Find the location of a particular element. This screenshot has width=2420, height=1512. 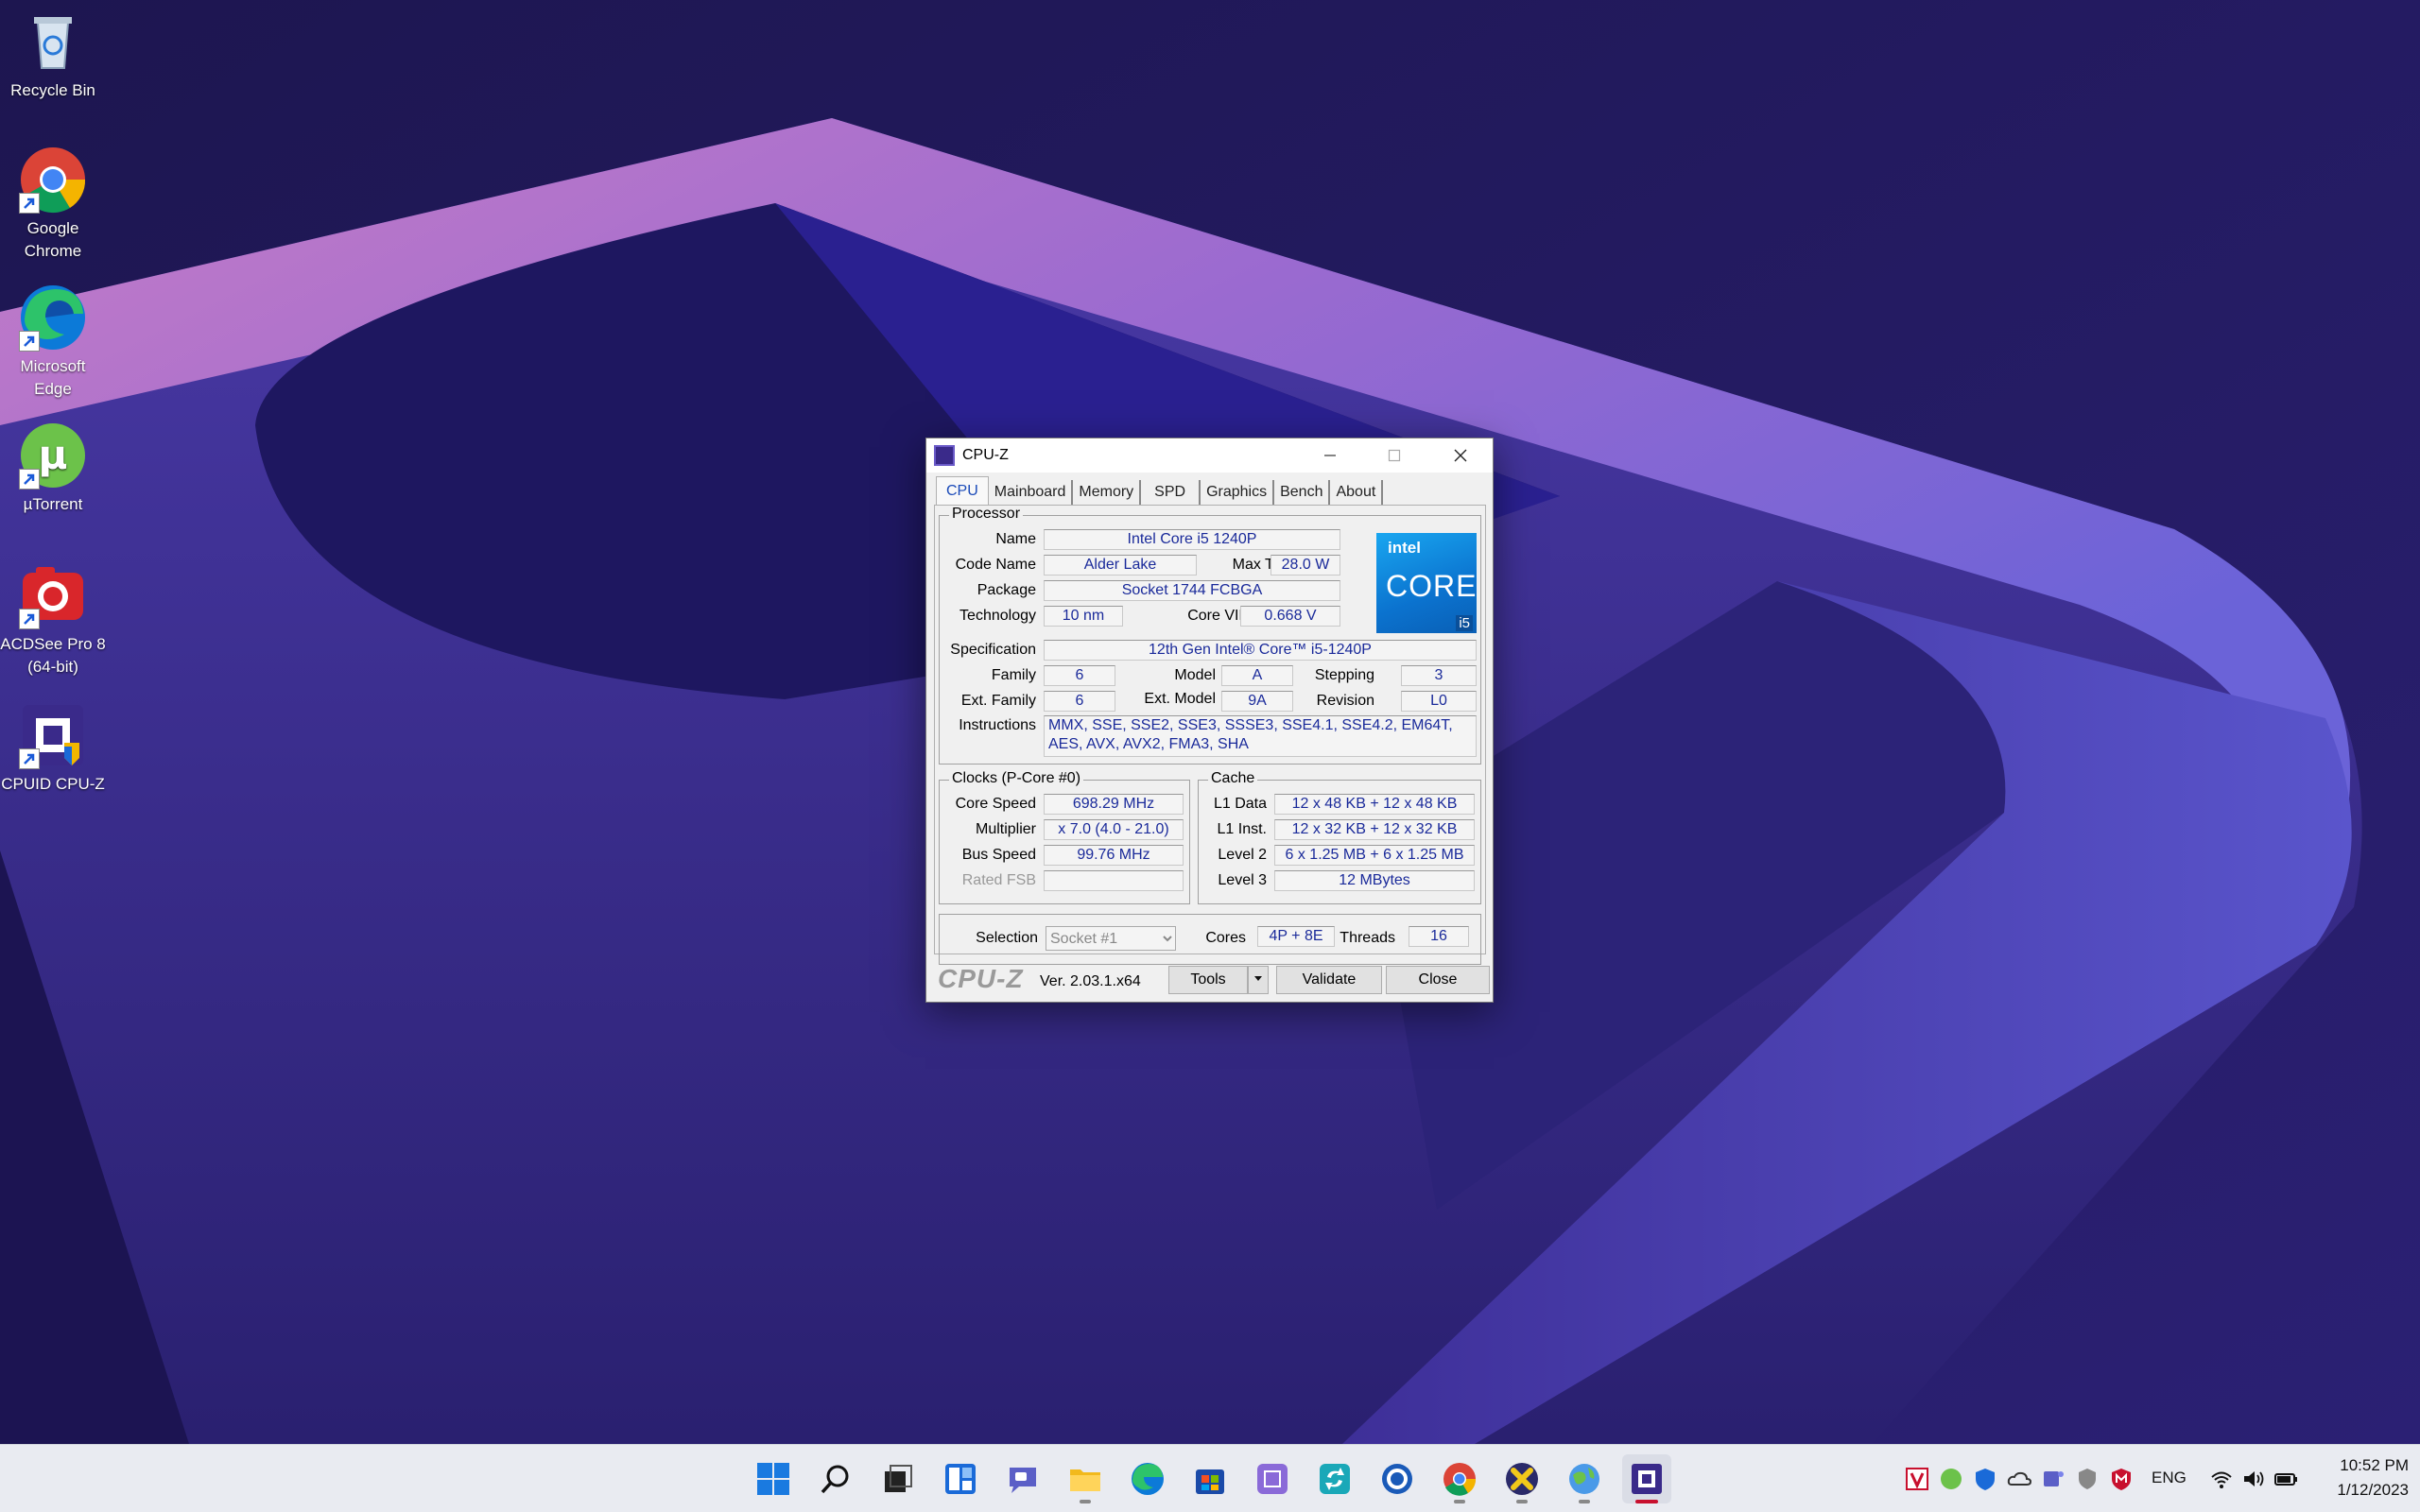

name-label: Name is located at coordinates (1015, 539).